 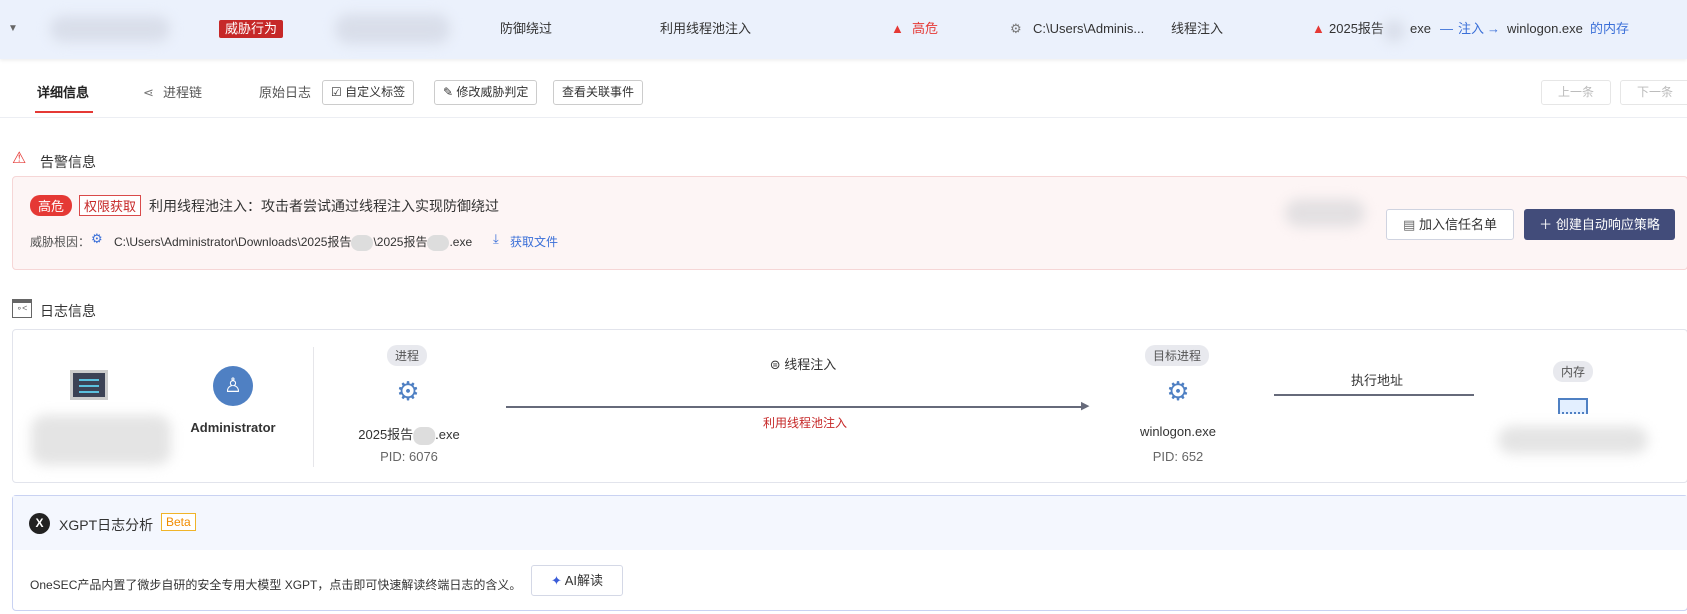 I want to click on alert-section-title: 告警信息, so click(x=68, y=162).